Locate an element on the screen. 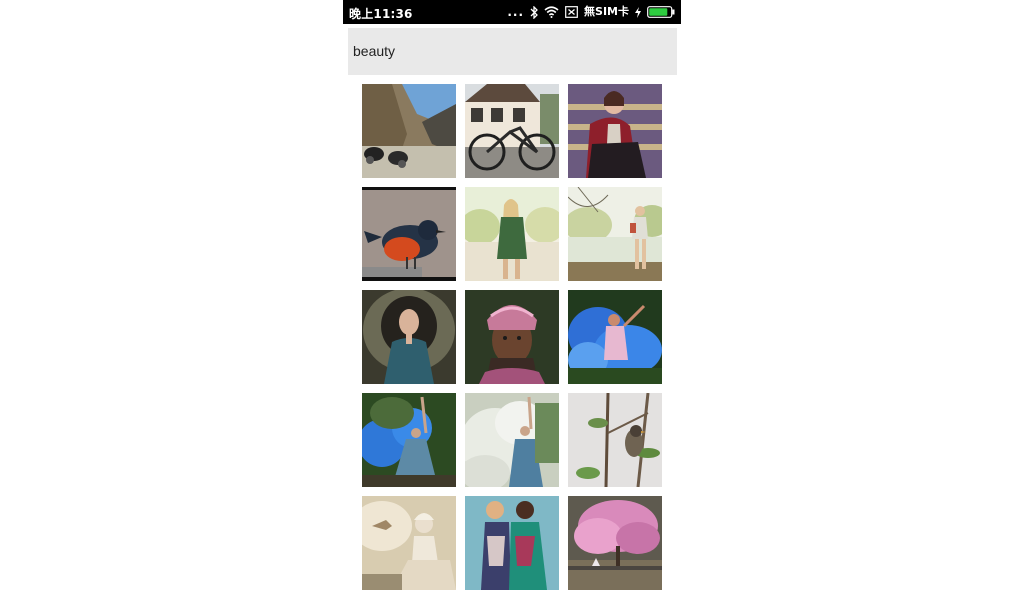 Image resolution: width=1024 pixels, height=600 pixels. status-time: 晚上11:36 is located at coordinates (381, 14).